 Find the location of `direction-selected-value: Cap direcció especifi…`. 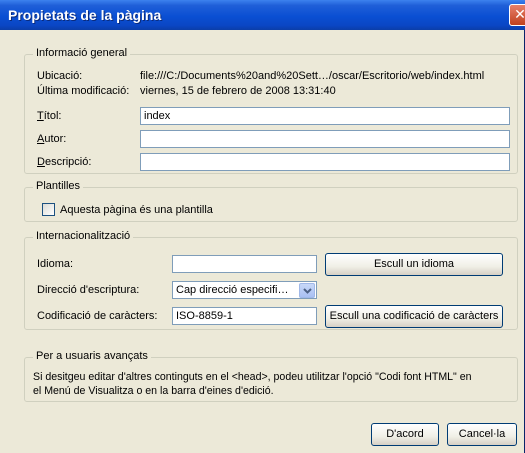

direction-selected-value: Cap direcció especifi… is located at coordinates (232, 290).